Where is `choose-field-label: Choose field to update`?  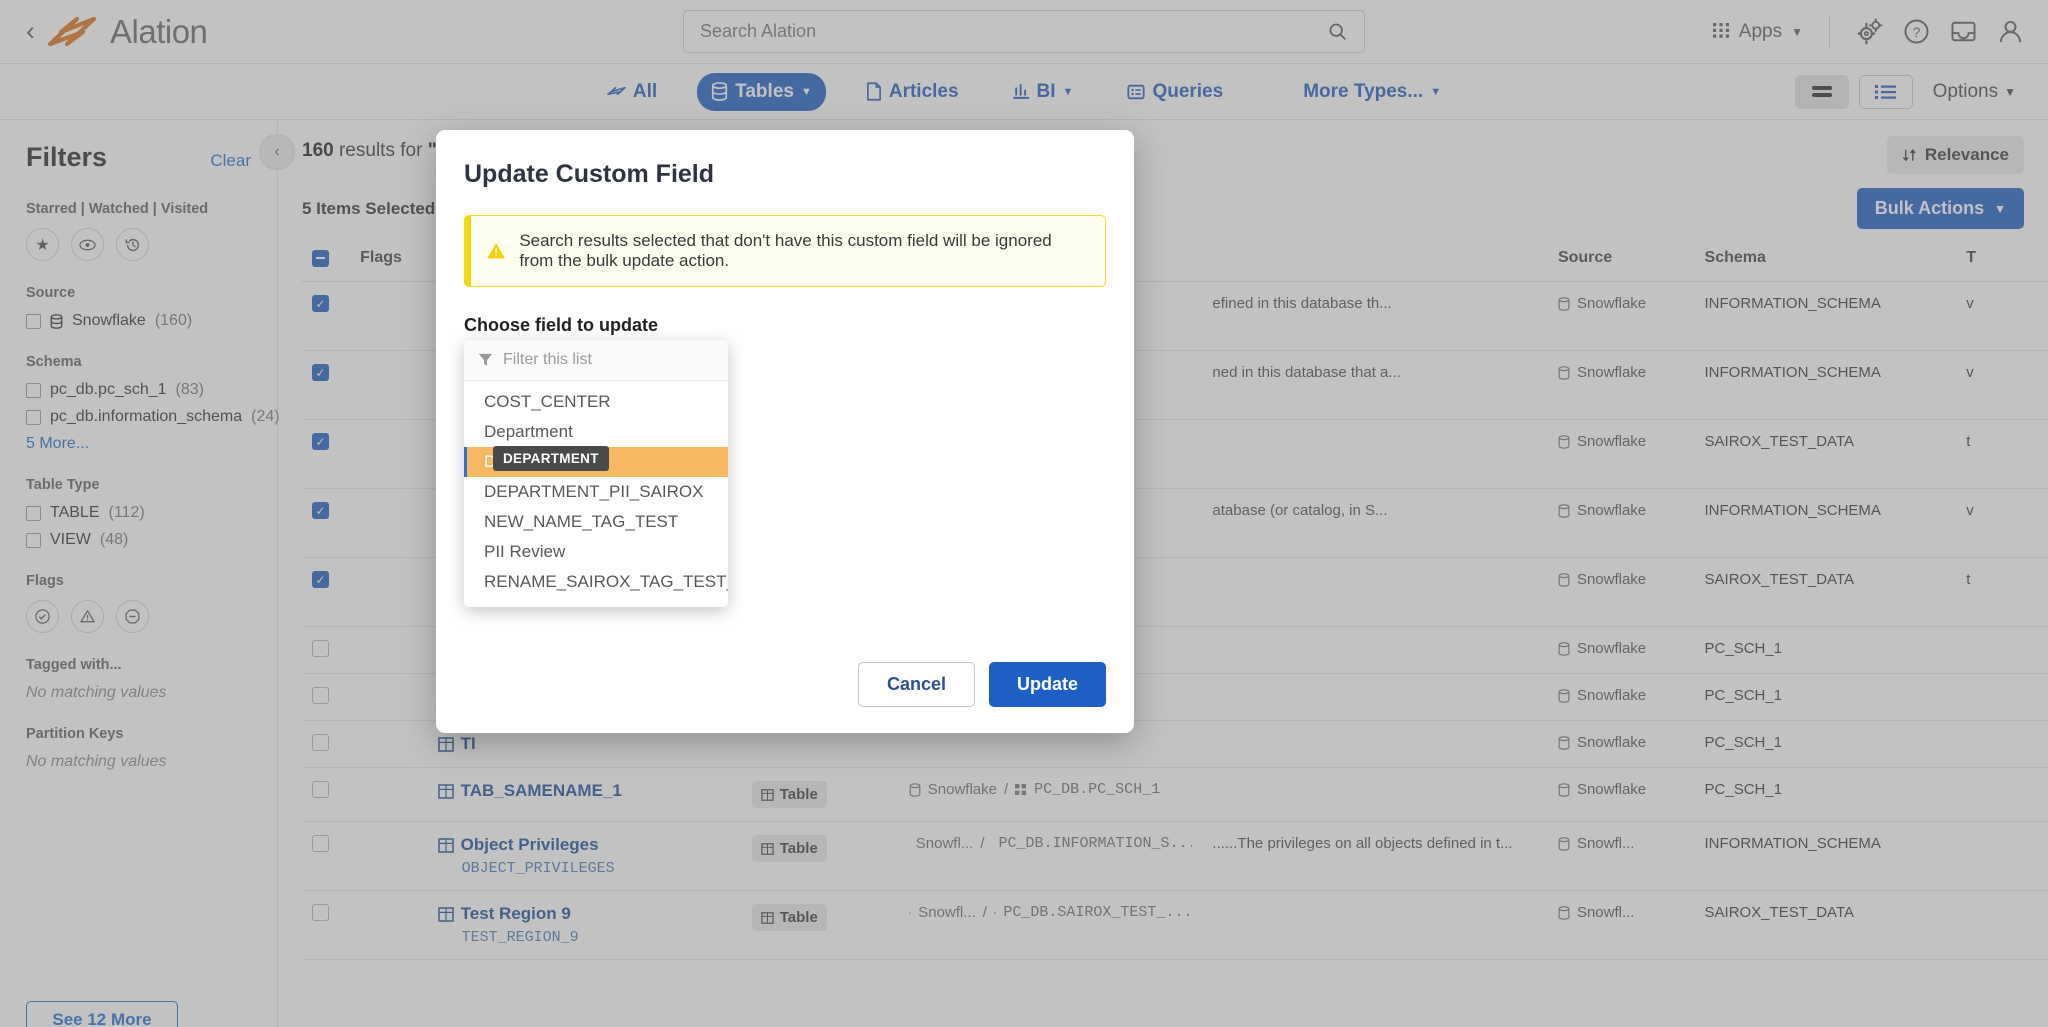 choose-field-label: Choose field to update is located at coordinates (561, 325).